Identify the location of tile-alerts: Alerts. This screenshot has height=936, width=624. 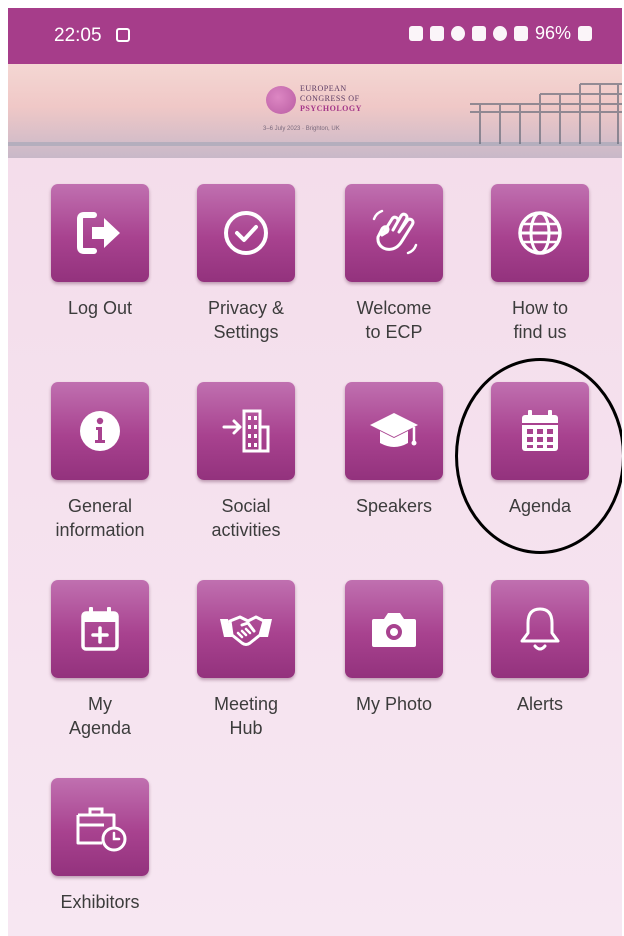
(540, 648).